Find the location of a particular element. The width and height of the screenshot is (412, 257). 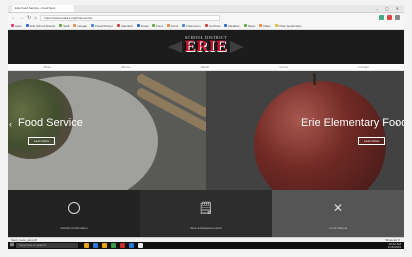

logo-wing-icon is located at coordinates (237, 47).